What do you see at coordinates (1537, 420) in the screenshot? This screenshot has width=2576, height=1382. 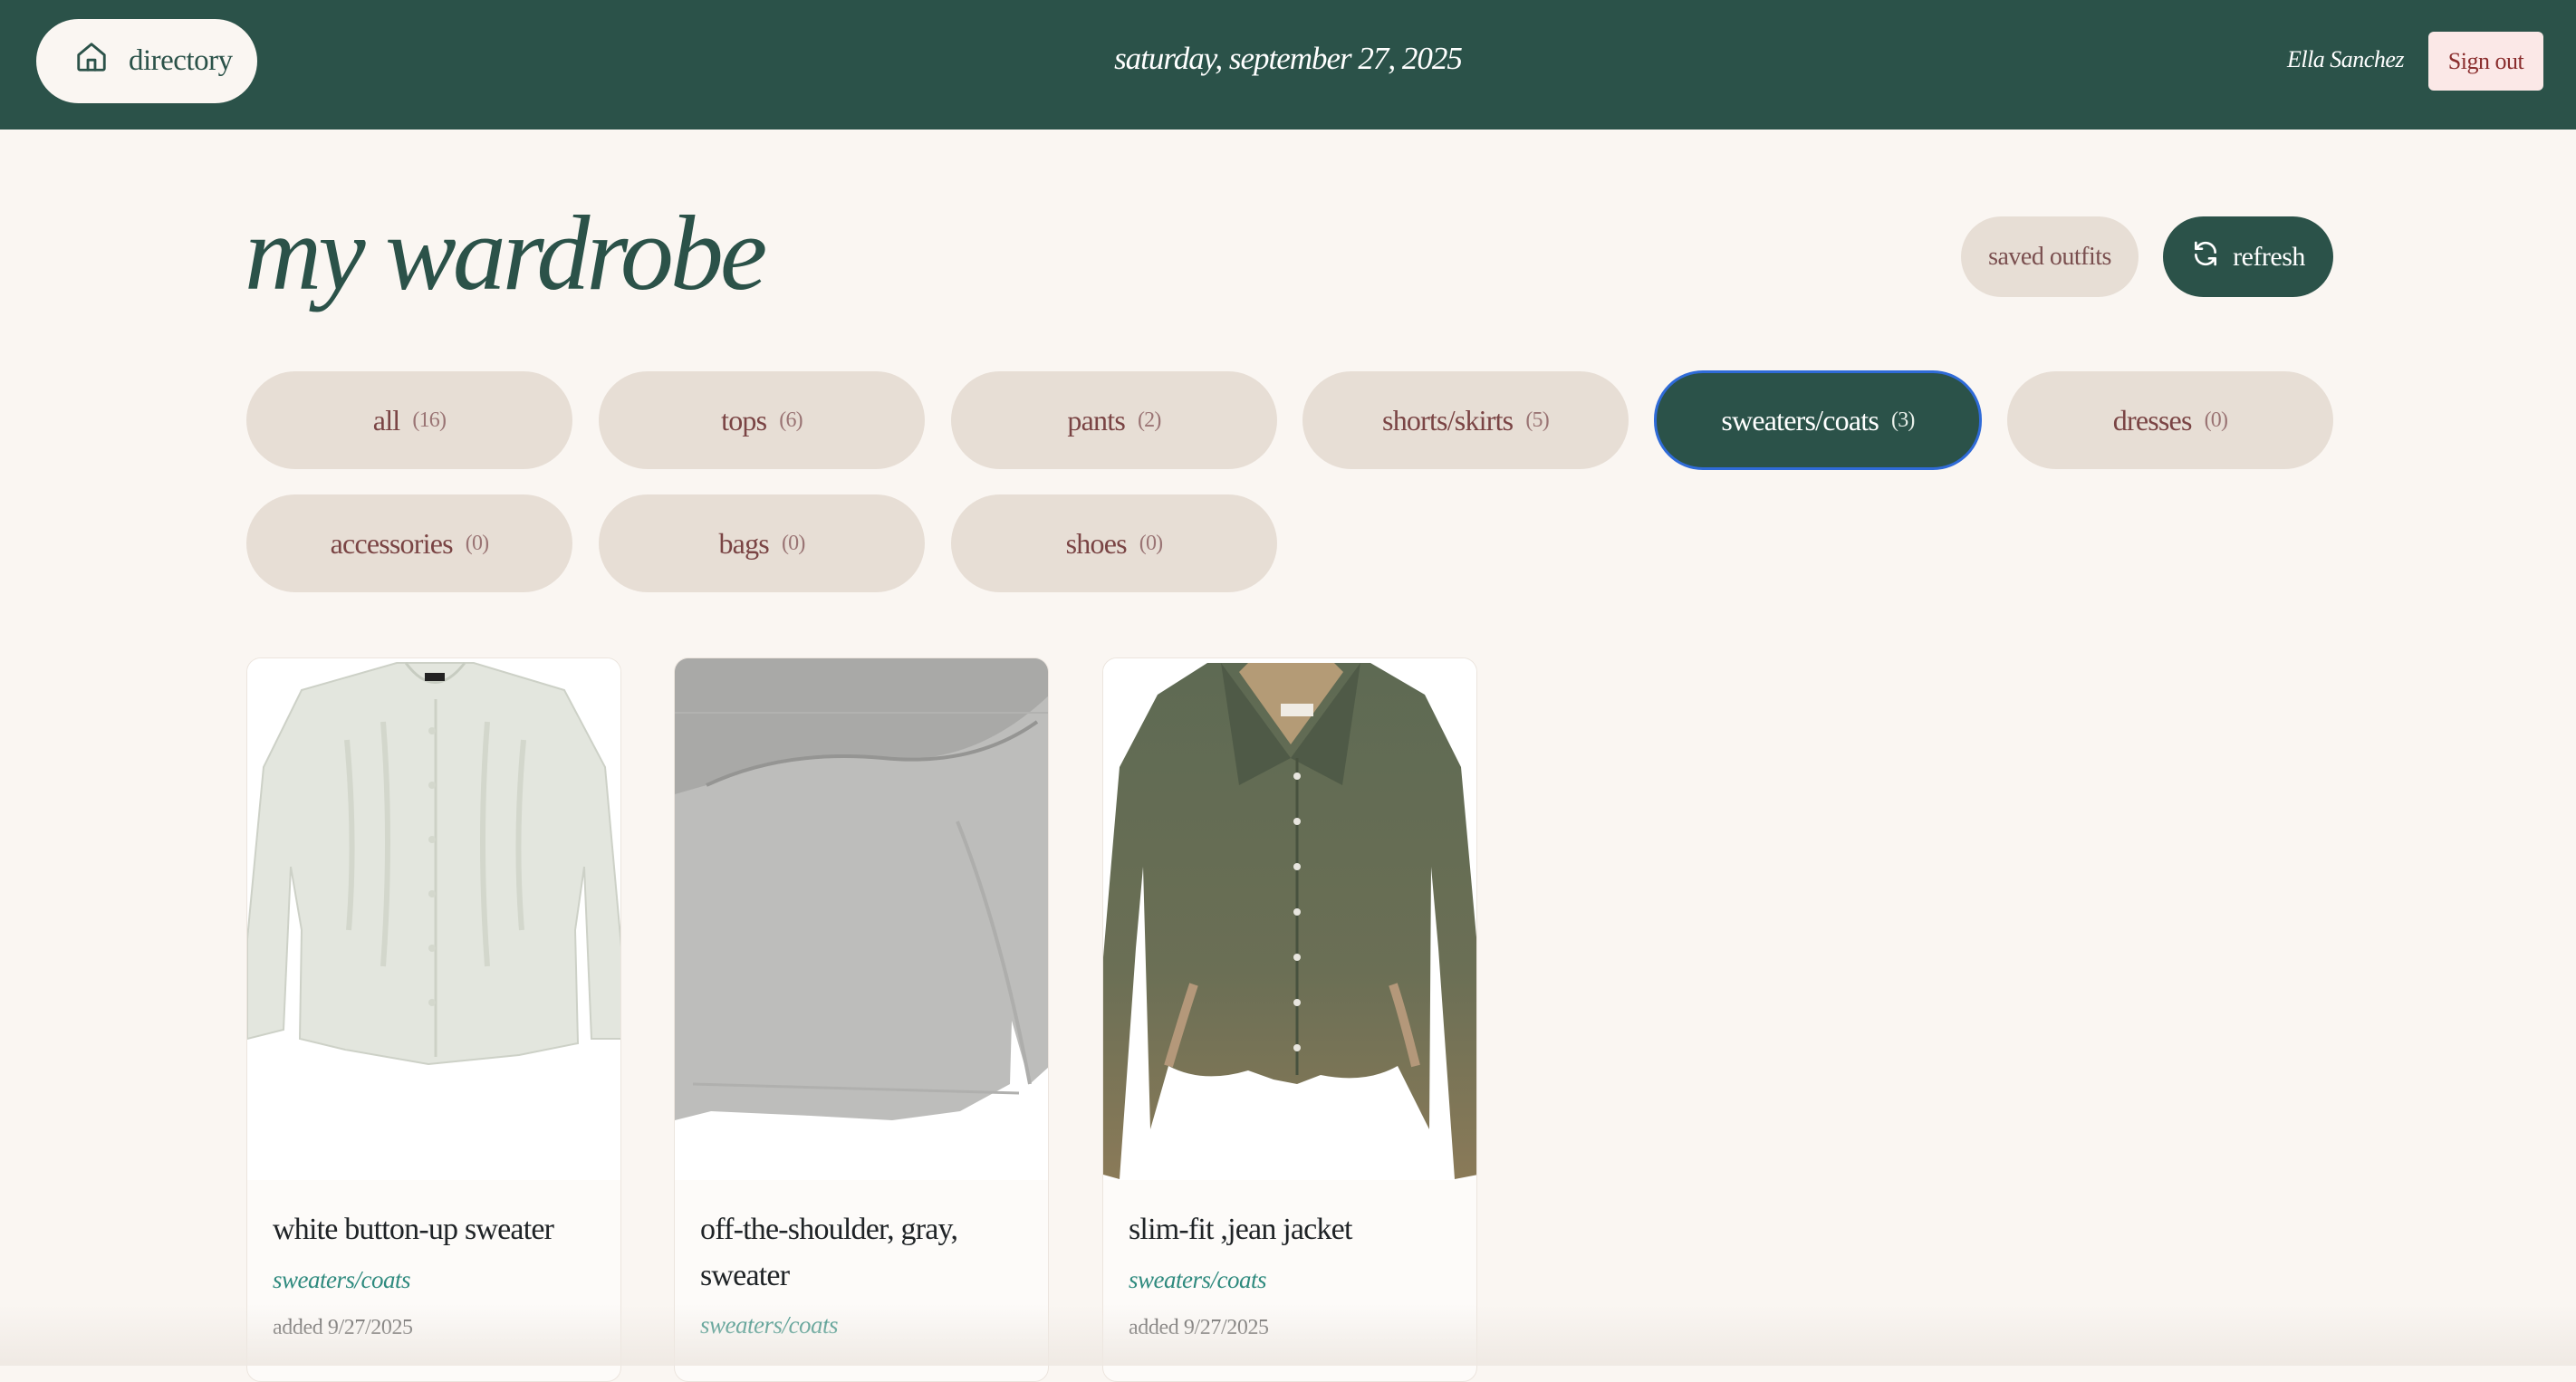 I see `chip-count: (5)` at bounding box center [1537, 420].